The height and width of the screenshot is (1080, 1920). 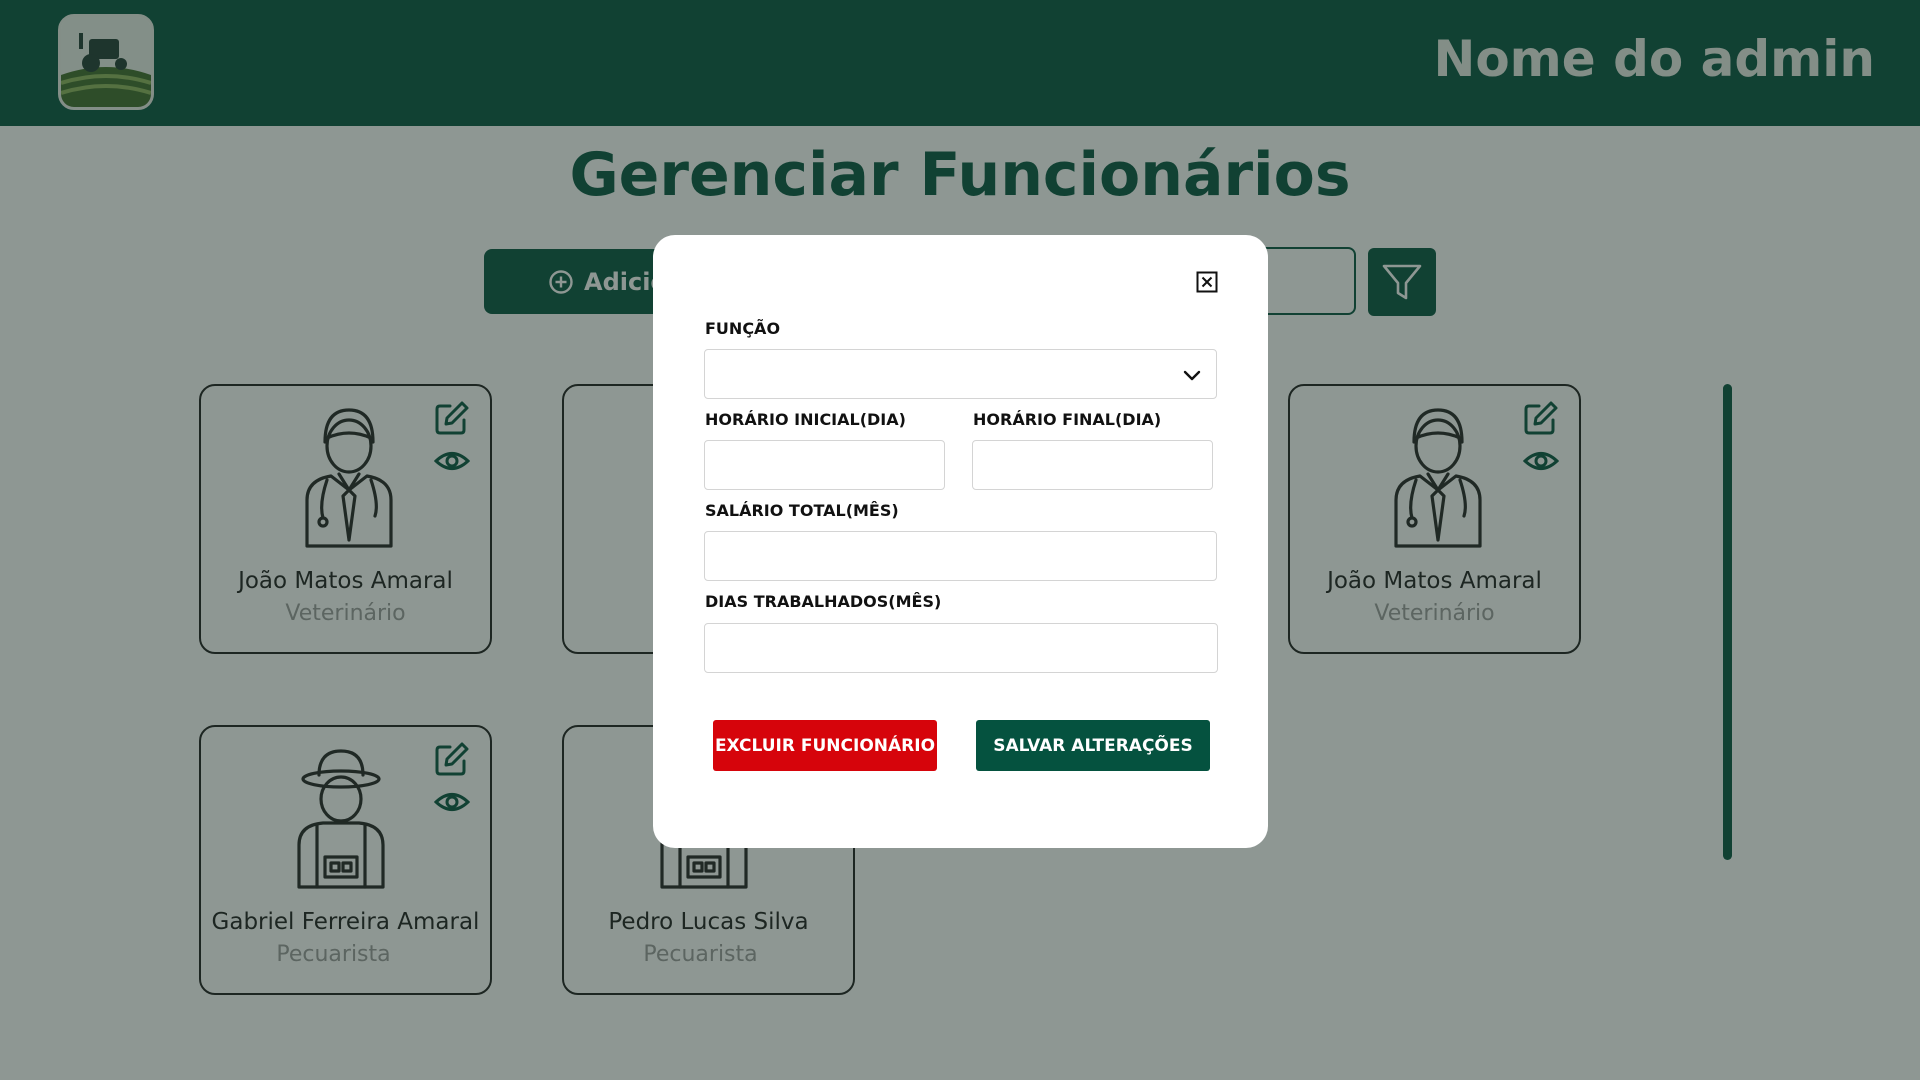 What do you see at coordinates (824, 465) in the screenshot?
I see `horario-inicial-input` at bounding box center [824, 465].